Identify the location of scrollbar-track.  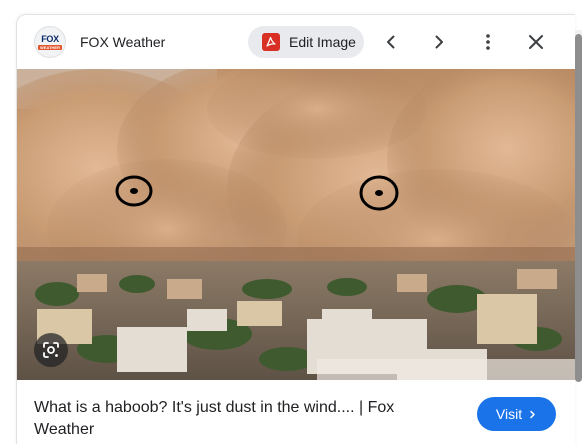
(578, 206).